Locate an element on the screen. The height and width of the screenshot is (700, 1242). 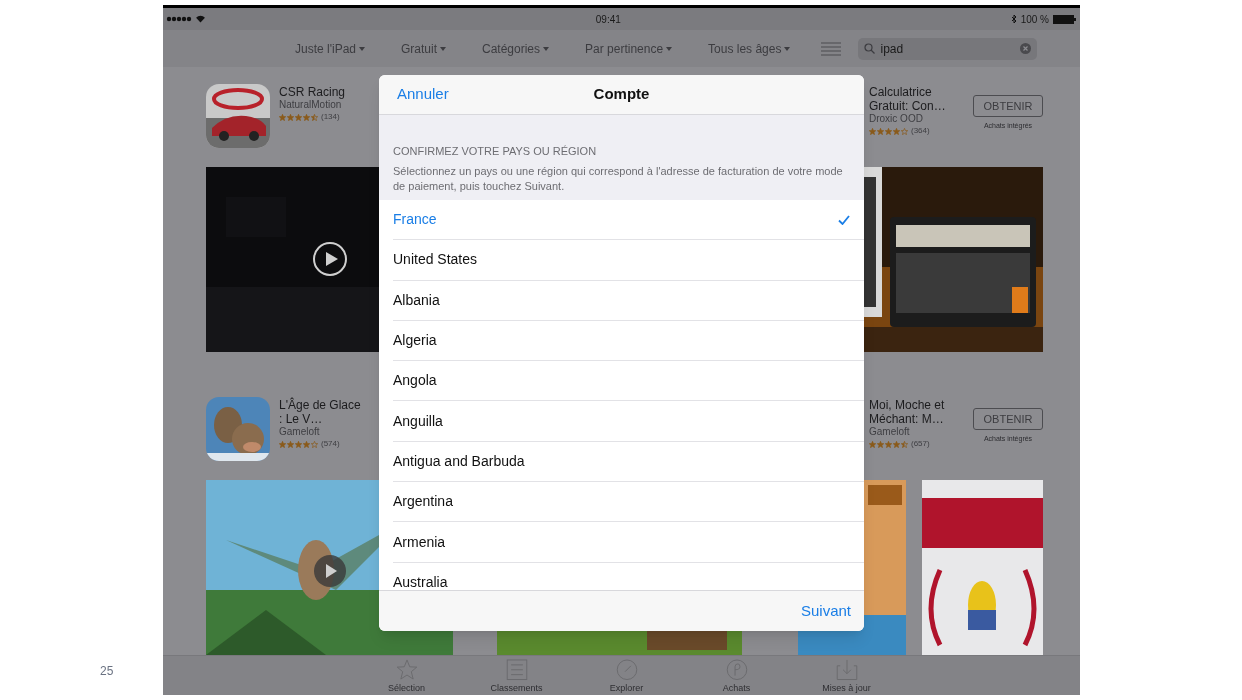
clock: 09:41 is located at coordinates (608, 19).